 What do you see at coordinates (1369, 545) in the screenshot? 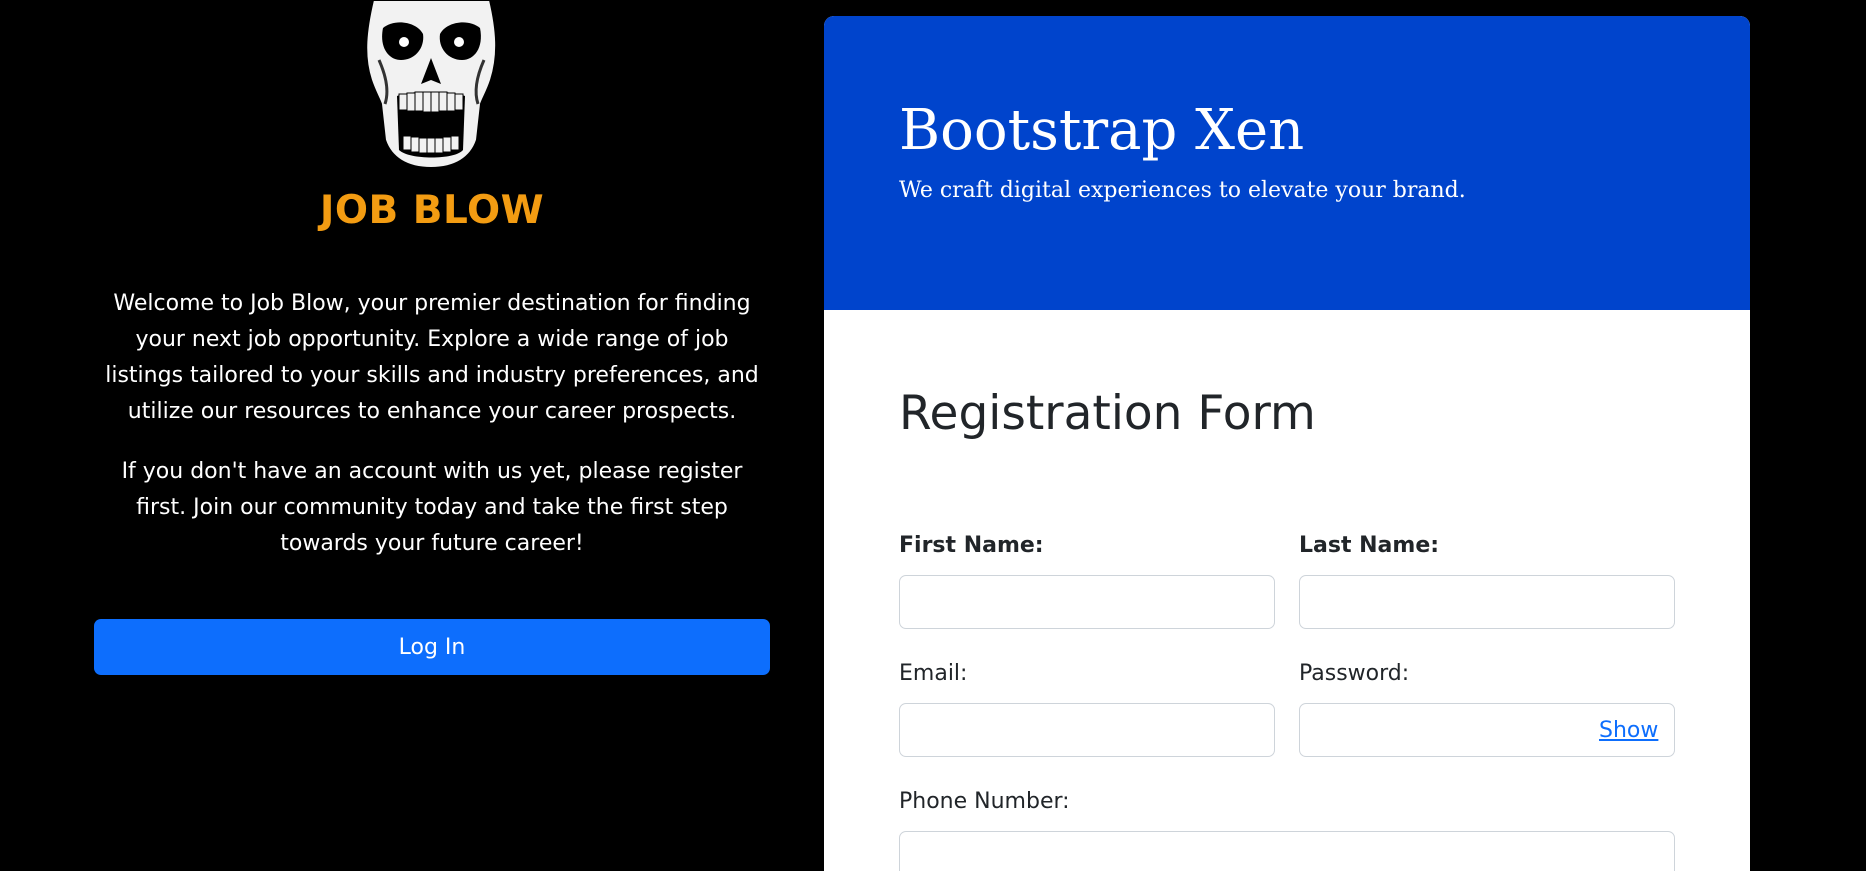
I see `last-name-label: Last Name:` at bounding box center [1369, 545].